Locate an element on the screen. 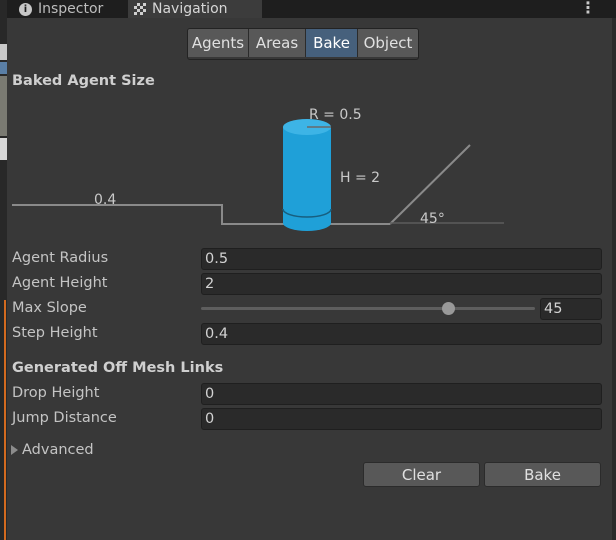  segment-object: Object is located at coordinates (388, 43).